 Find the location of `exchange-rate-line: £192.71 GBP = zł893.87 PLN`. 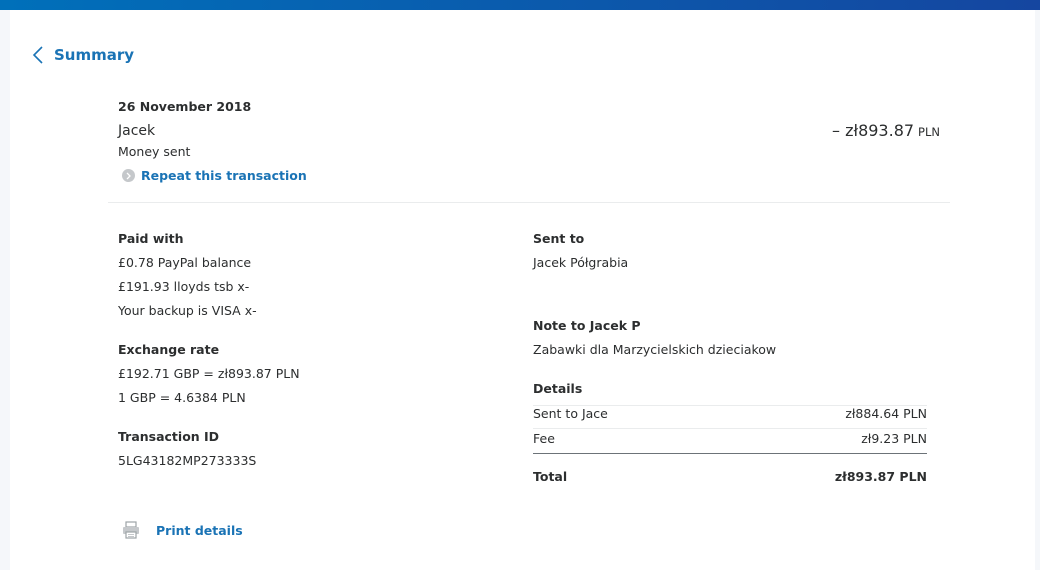

exchange-rate-line: £192.71 GBP = zł893.87 PLN is located at coordinates (209, 373).